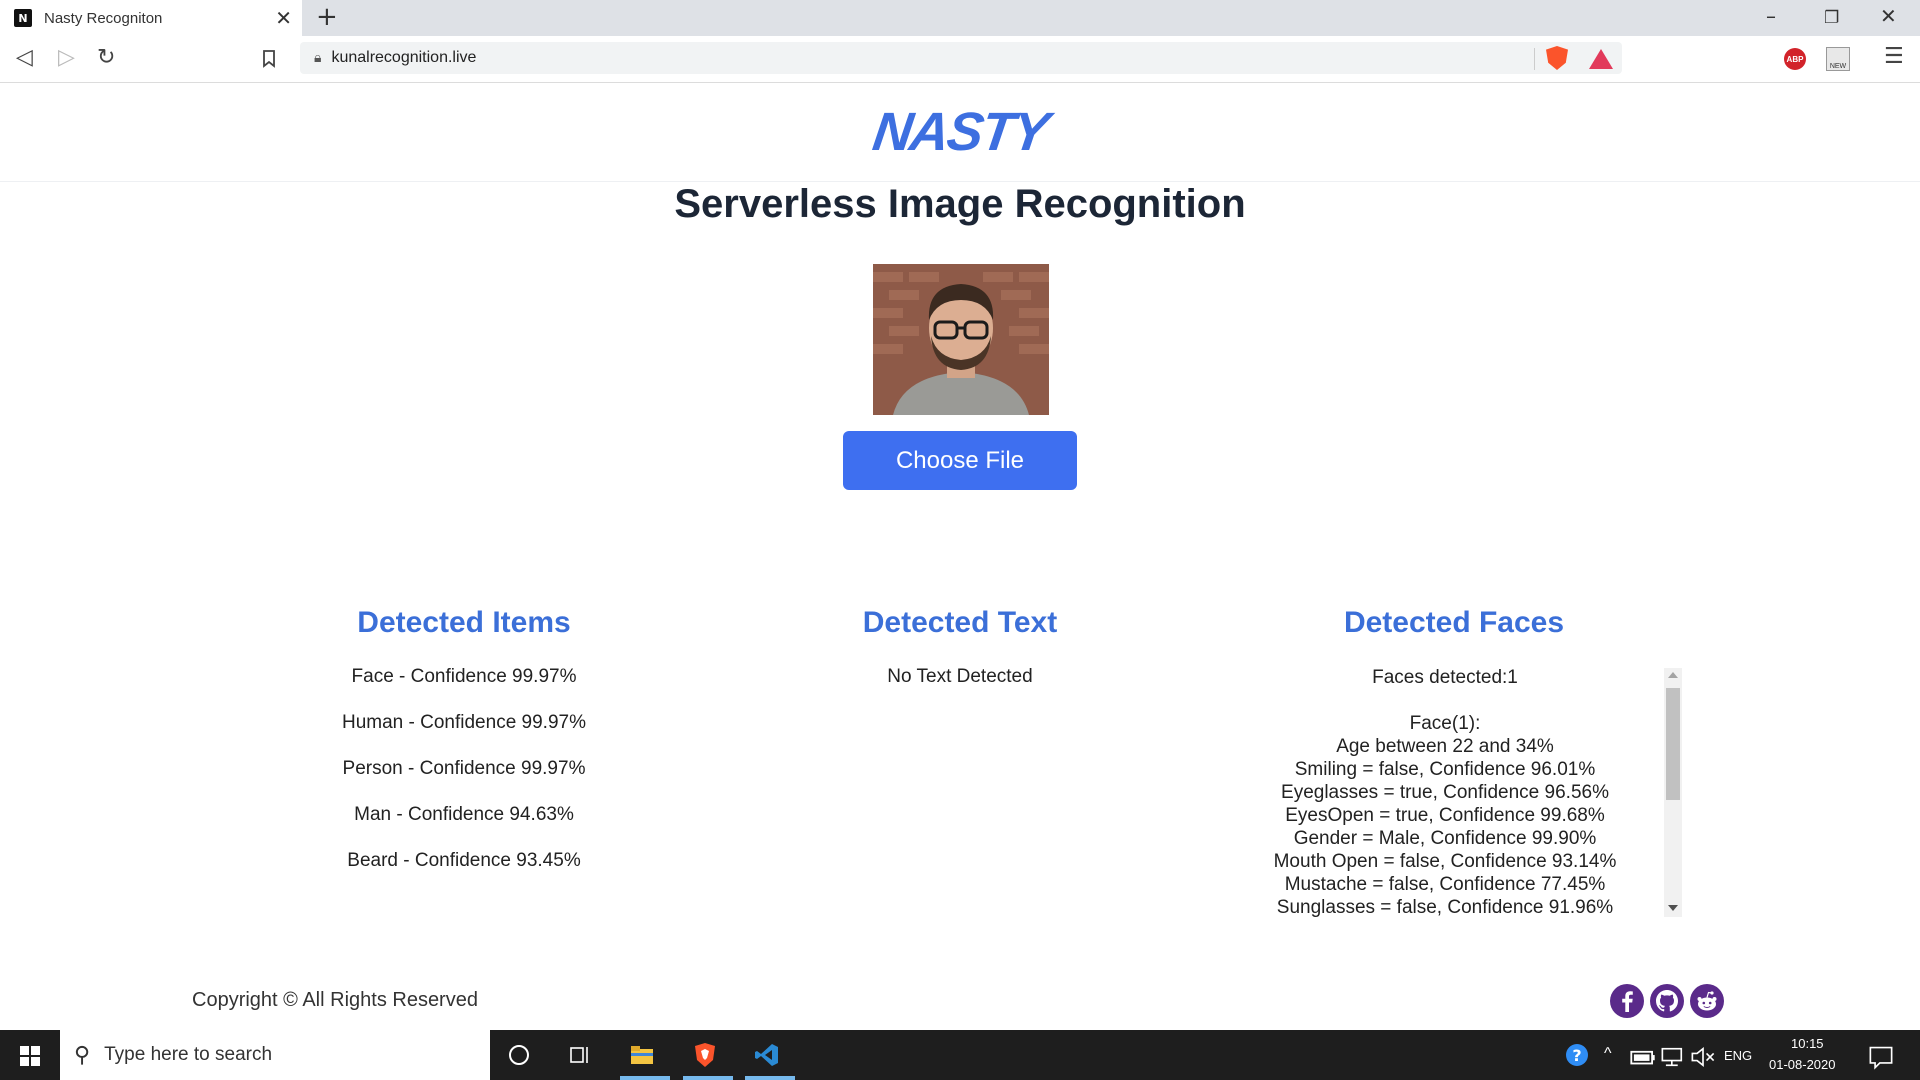  I want to click on language-indicator: ENG, so click(1738, 1055).